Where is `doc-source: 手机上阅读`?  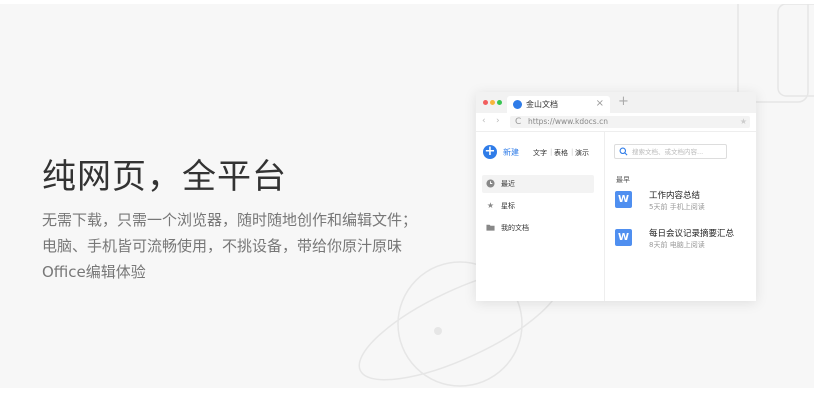 doc-source: 手机上阅读 is located at coordinates (687, 207).